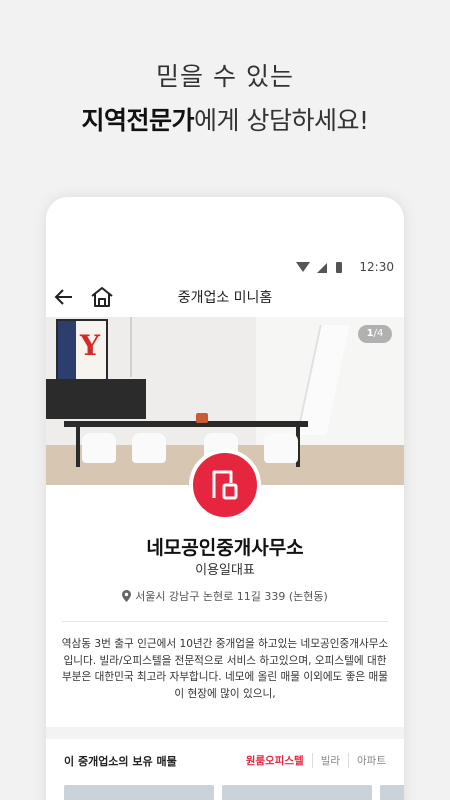 The image size is (450, 800). What do you see at coordinates (329, 760) in the screenshot?
I see `tab-villa: 빌라` at bounding box center [329, 760].